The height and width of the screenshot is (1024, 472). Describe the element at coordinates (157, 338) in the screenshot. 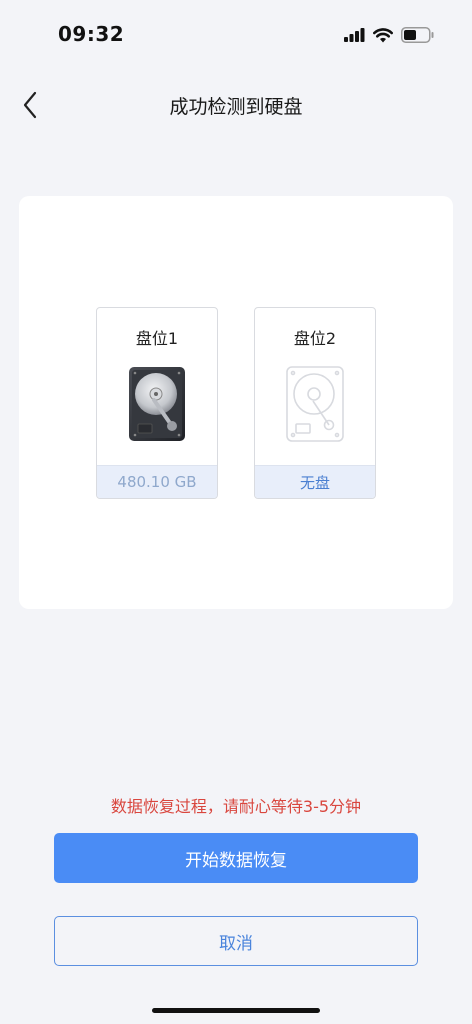

I see `slot-label: 盘位1` at that location.